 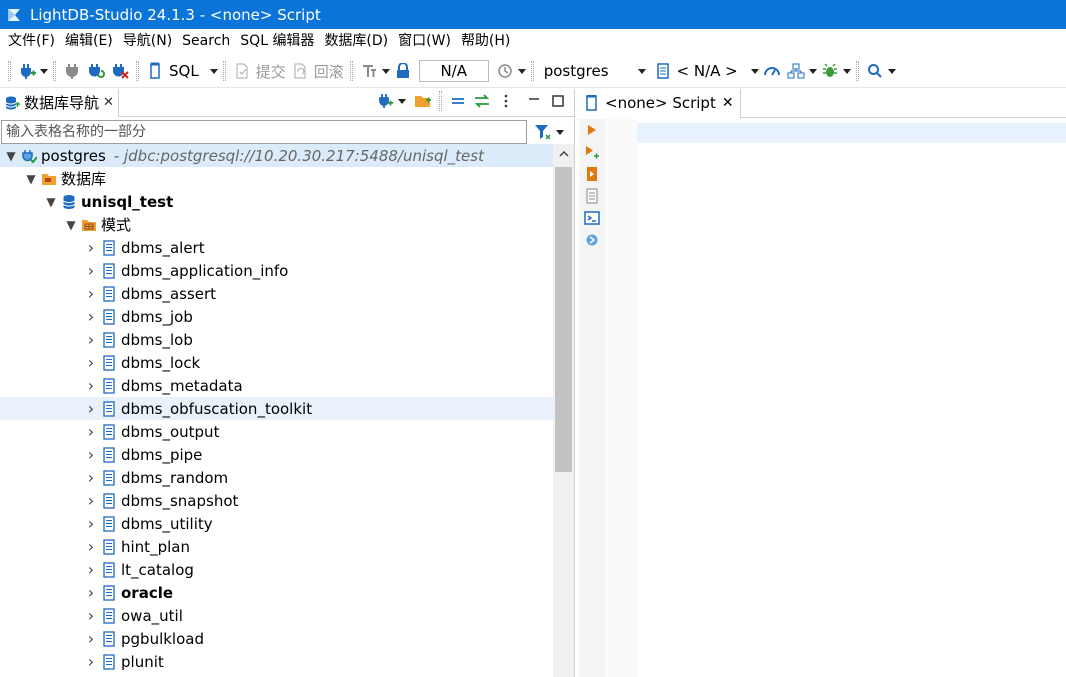 What do you see at coordinates (505, 71) in the screenshot?
I see `history-icon` at bounding box center [505, 71].